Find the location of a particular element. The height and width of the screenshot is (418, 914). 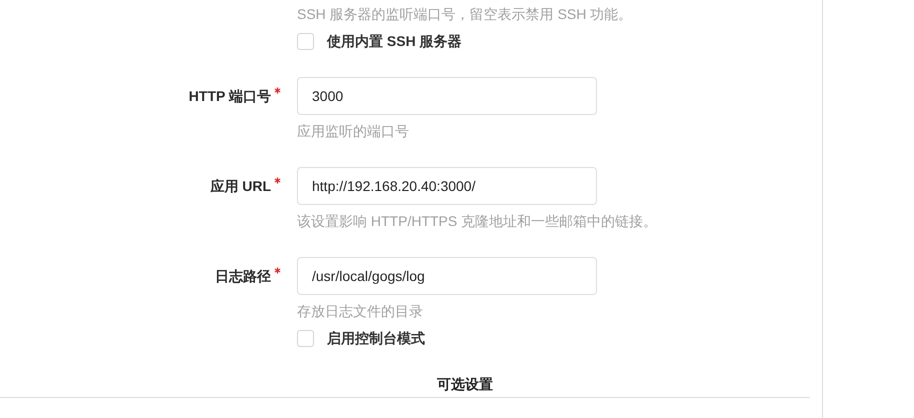

field-label: 日志路径 is located at coordinates (243, 276).